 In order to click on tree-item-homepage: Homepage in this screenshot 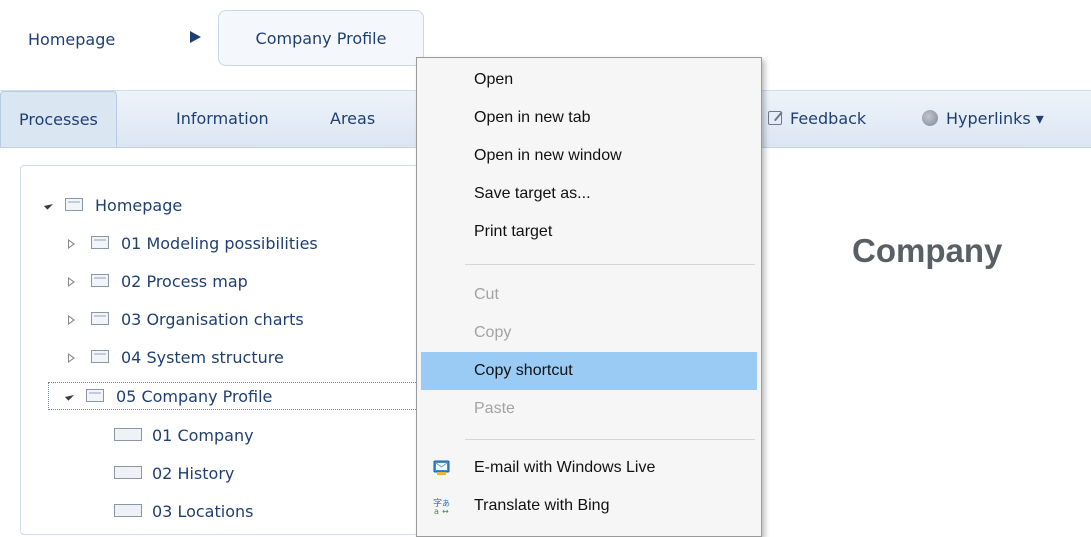, I will do `click(113, 206)`.